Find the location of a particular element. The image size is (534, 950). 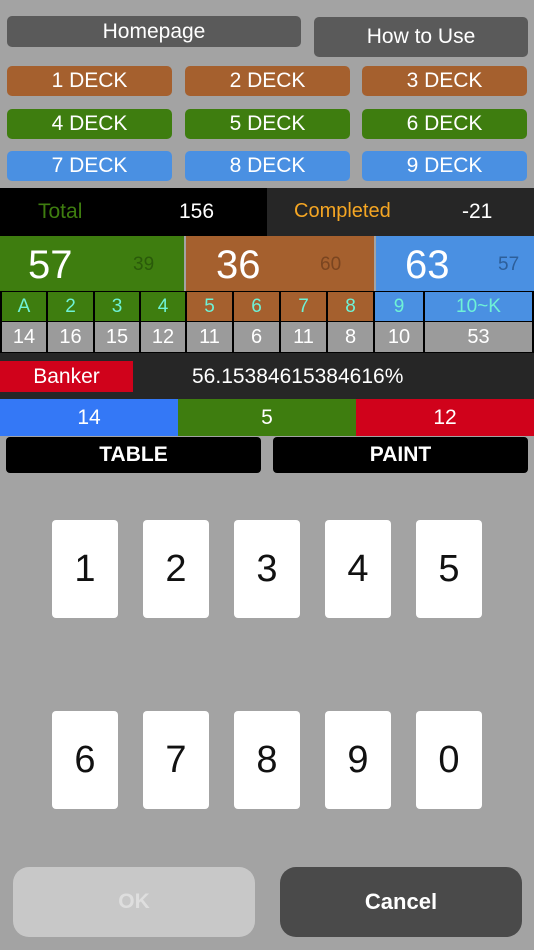

rank-cell: 5 is located at coordinates (209, 306).